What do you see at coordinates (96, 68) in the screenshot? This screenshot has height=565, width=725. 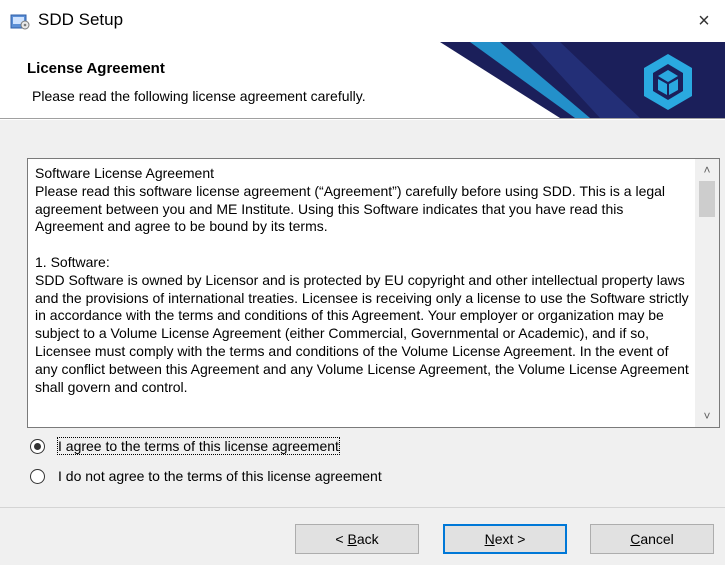 I see `page-title: License Agreement` at bounding box center [96, 68].